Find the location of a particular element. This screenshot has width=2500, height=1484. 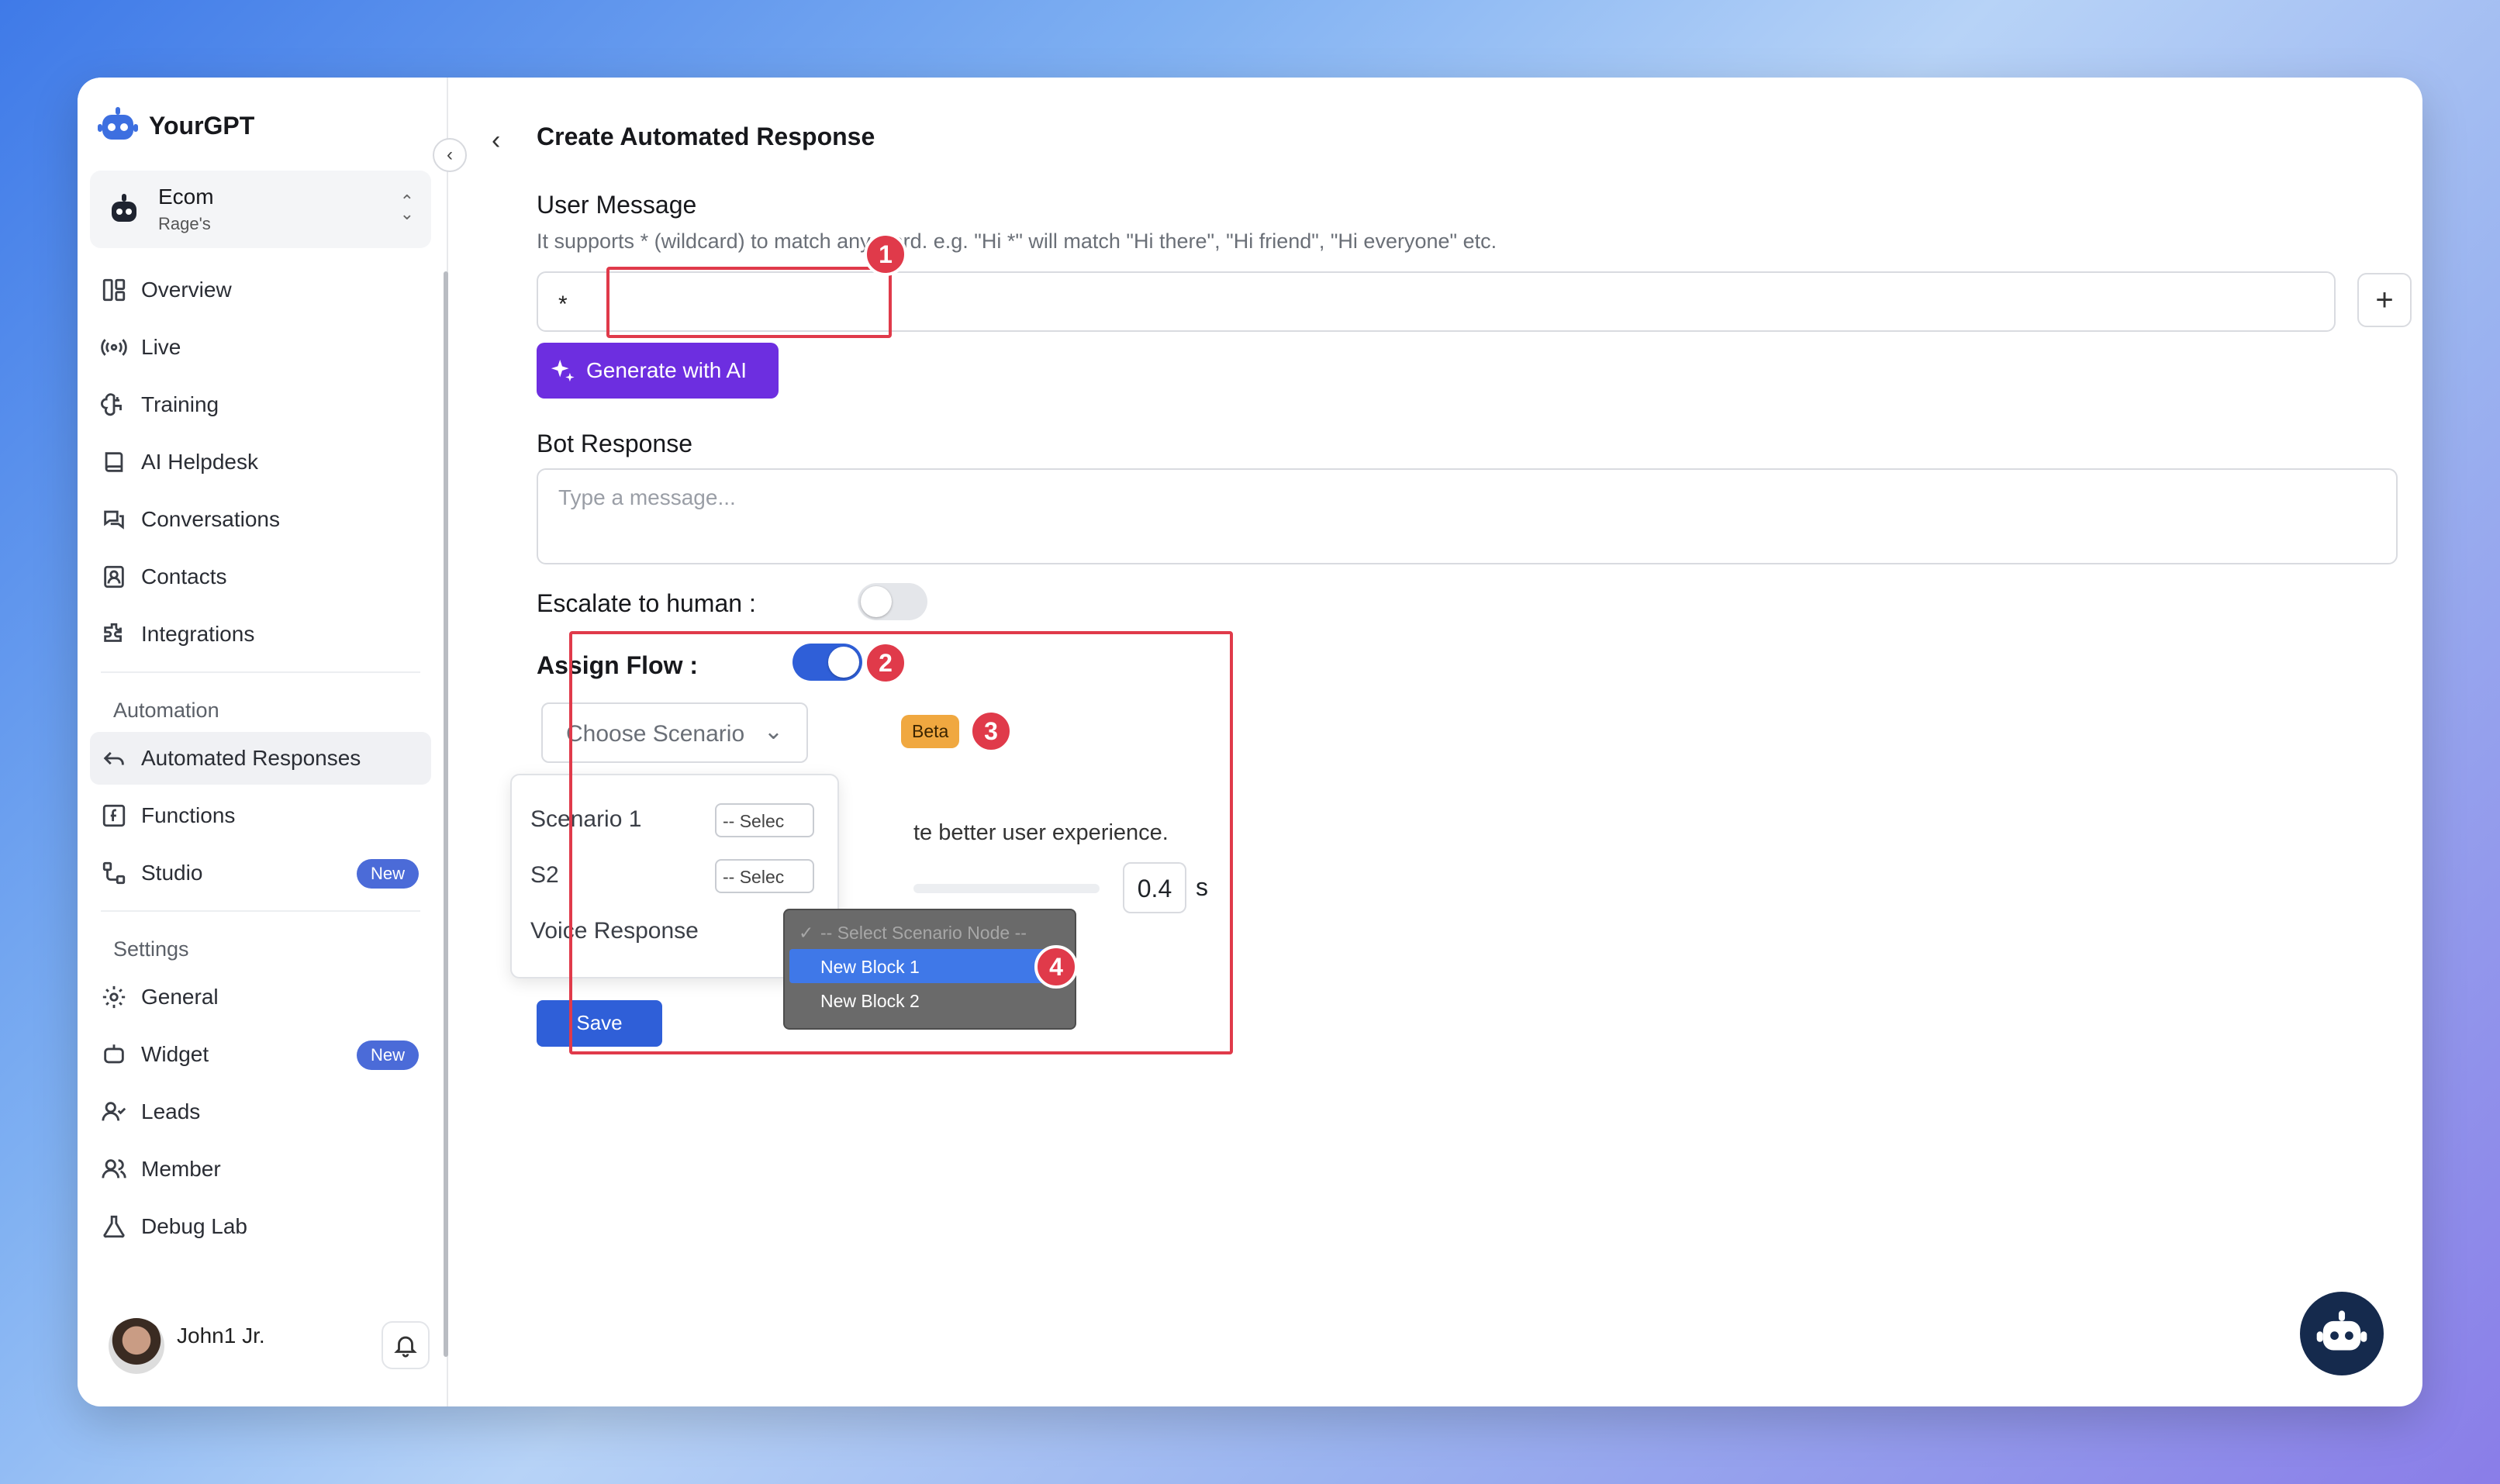

sidebar-item-conversations: Conversations is located at coordinates (261, 519).